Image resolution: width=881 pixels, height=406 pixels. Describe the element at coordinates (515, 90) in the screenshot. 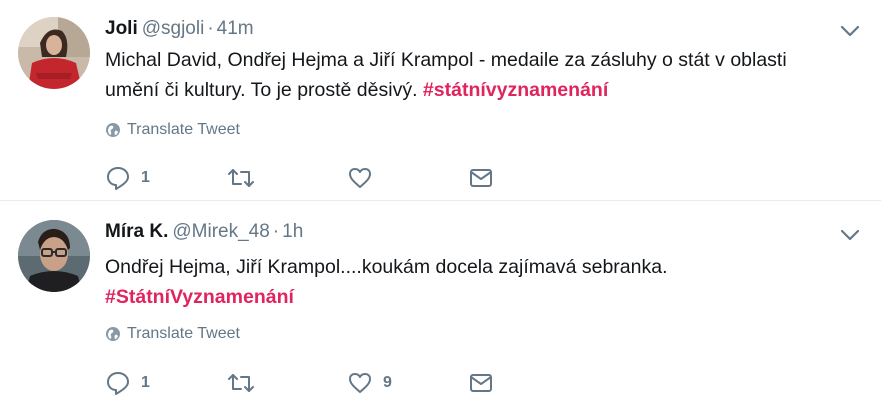

I see `hashtag-link: #státnívyznamenání` at that location.